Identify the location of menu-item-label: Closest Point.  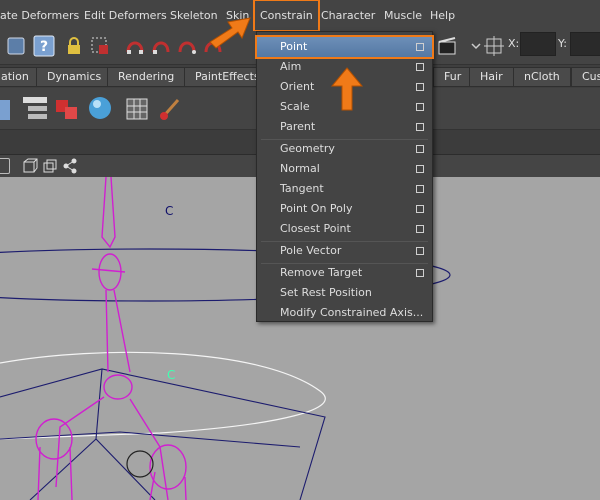
(315, 228).